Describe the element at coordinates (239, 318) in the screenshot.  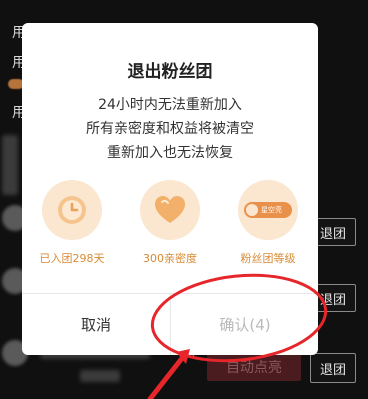
I see `highlight-ellipse` at that location.